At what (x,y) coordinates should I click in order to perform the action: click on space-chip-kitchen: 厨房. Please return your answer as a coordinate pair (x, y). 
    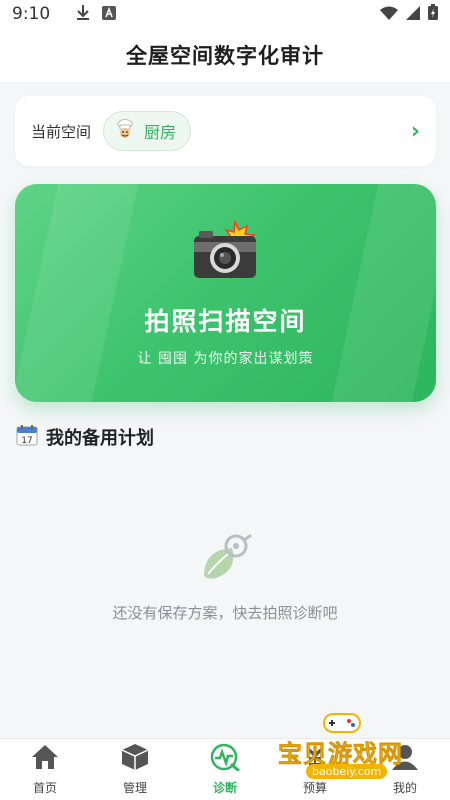
    Looking at the image, I should click on (147, 131).